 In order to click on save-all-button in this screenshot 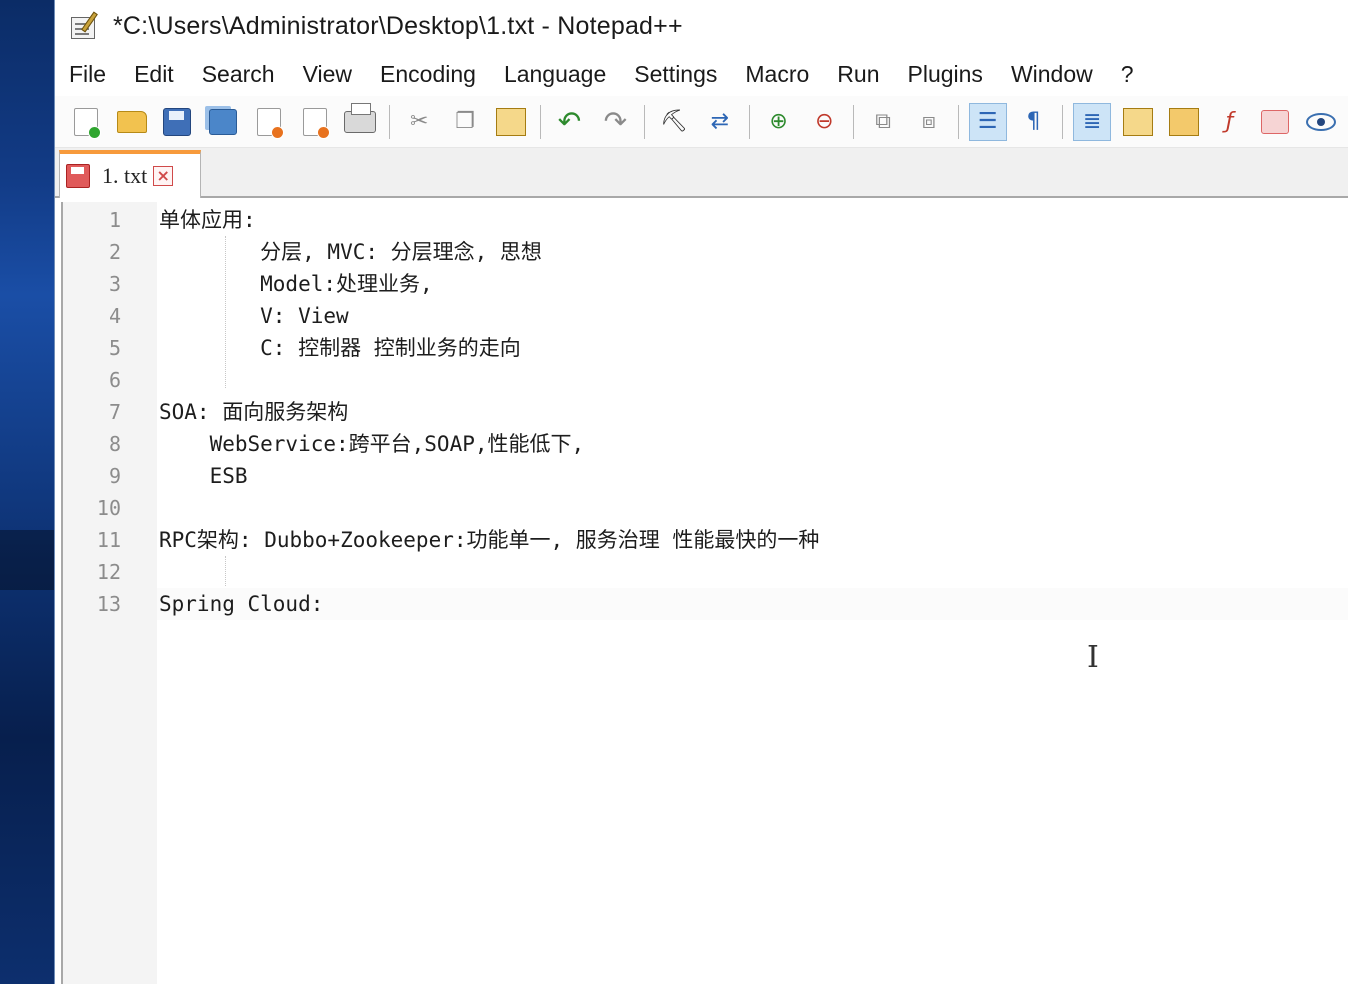, I will do `click(223, 122)`.